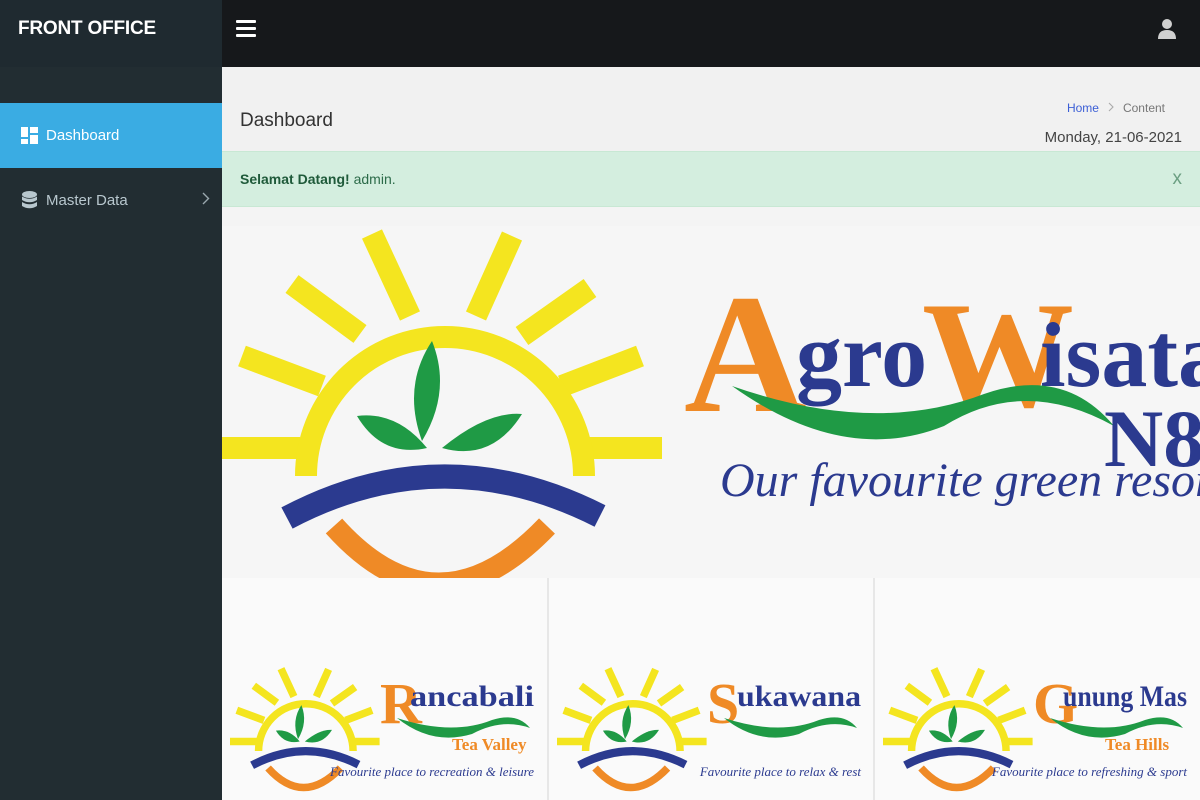 This screenshot has width=1200, height=800. Describe the element at coordinates (745, 354) in the screenshot. I see `title-initial-a: A` at that location.